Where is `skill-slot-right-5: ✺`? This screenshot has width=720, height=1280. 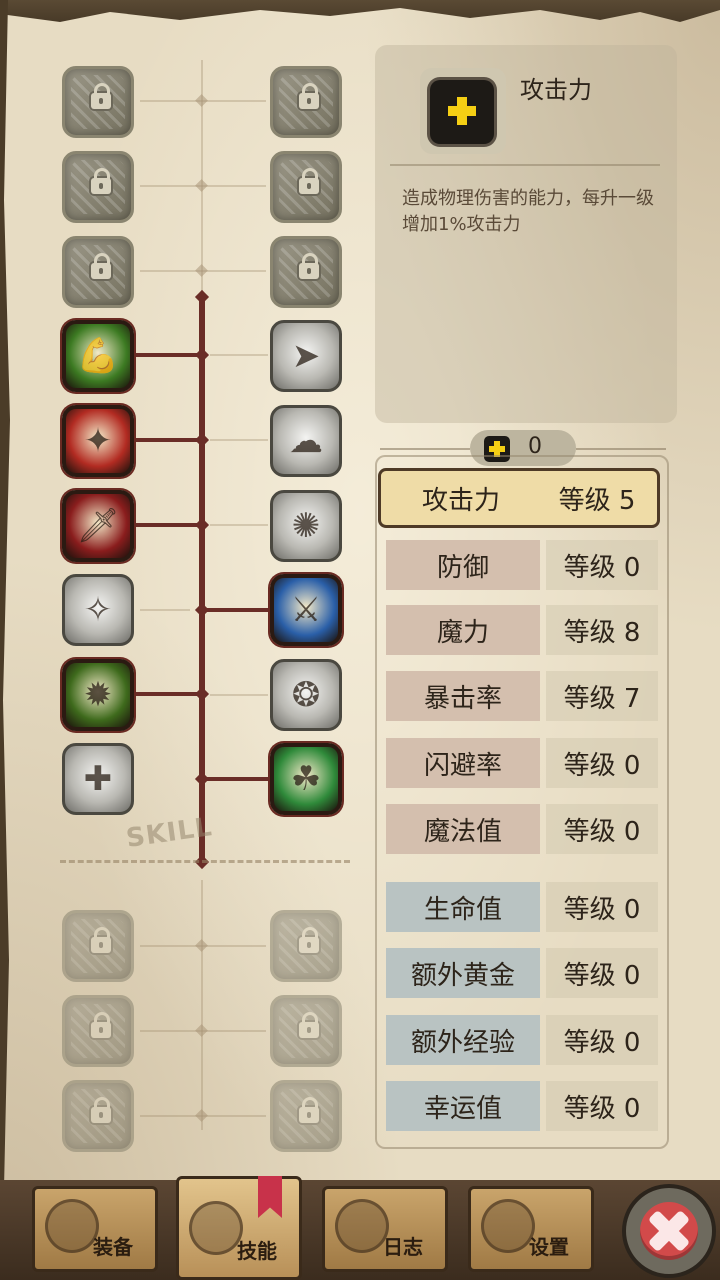
skill-slot-right-5: ✺ is located at coordinates (306, 526).